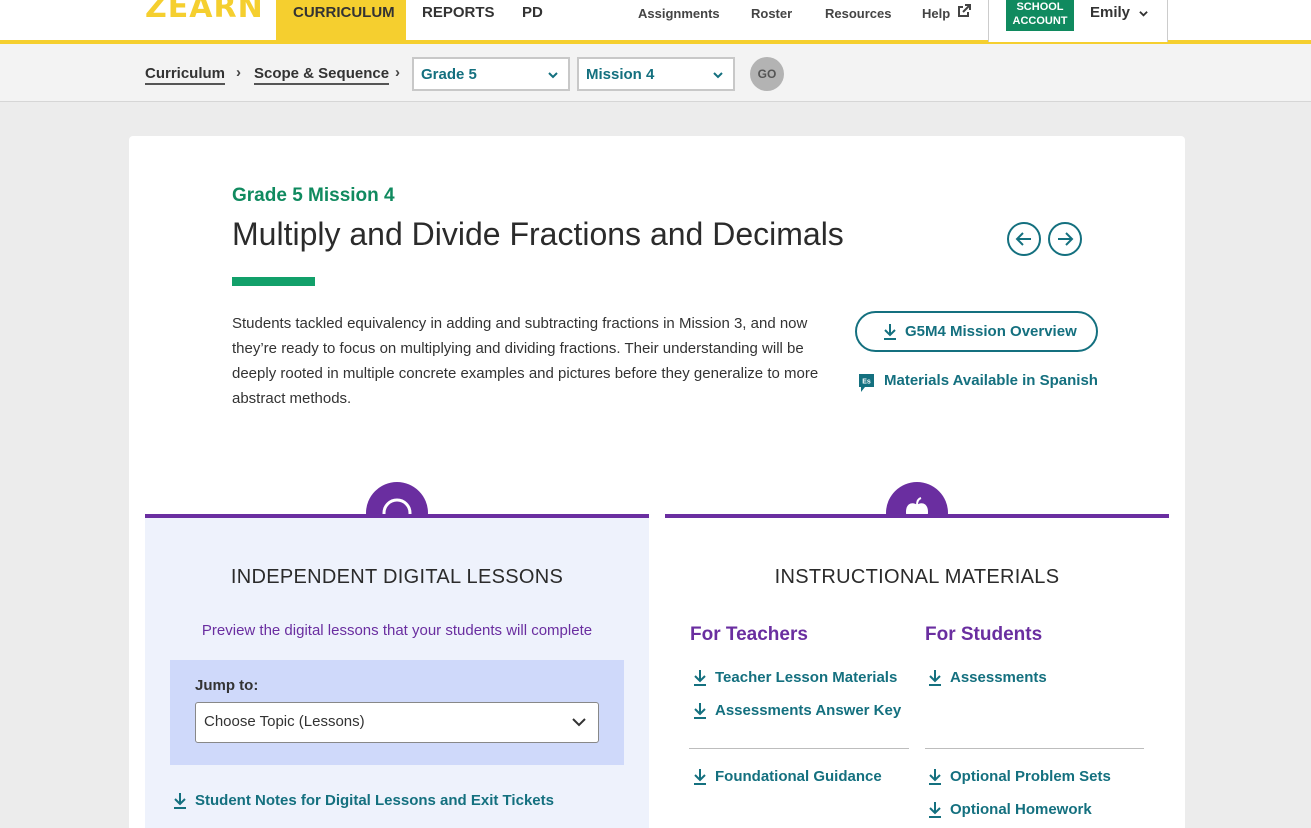  Describe the element at coordinates (313, 195) in the screenshot. I see `mission-eyebrow: Grade 5 Mission 4` at that location.